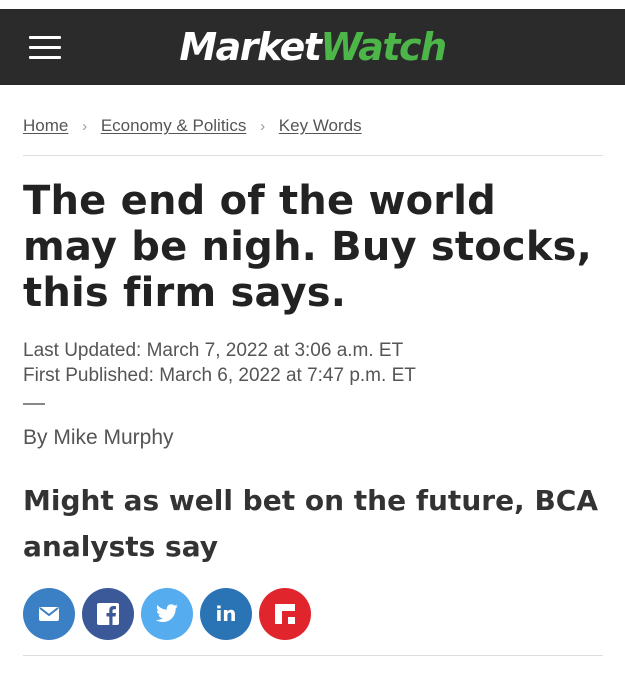 This screenshot has width=625, height=680. What do you see at coordinates (98, 438) in the screenshot?
I see `byline: By Mike Murphy` at bounding box center [98, 438].